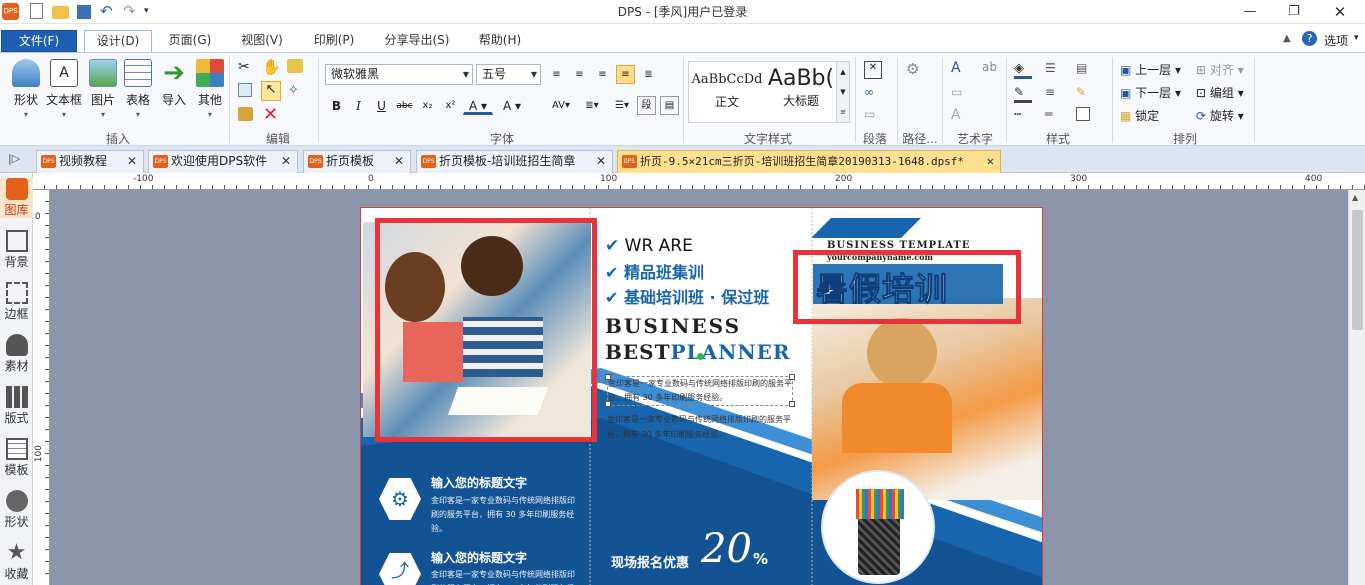  What do you see at coordinates (138, 89) in the screenshot?
I see `table-button: 表格 ▾` at bounding box center [138, 89].